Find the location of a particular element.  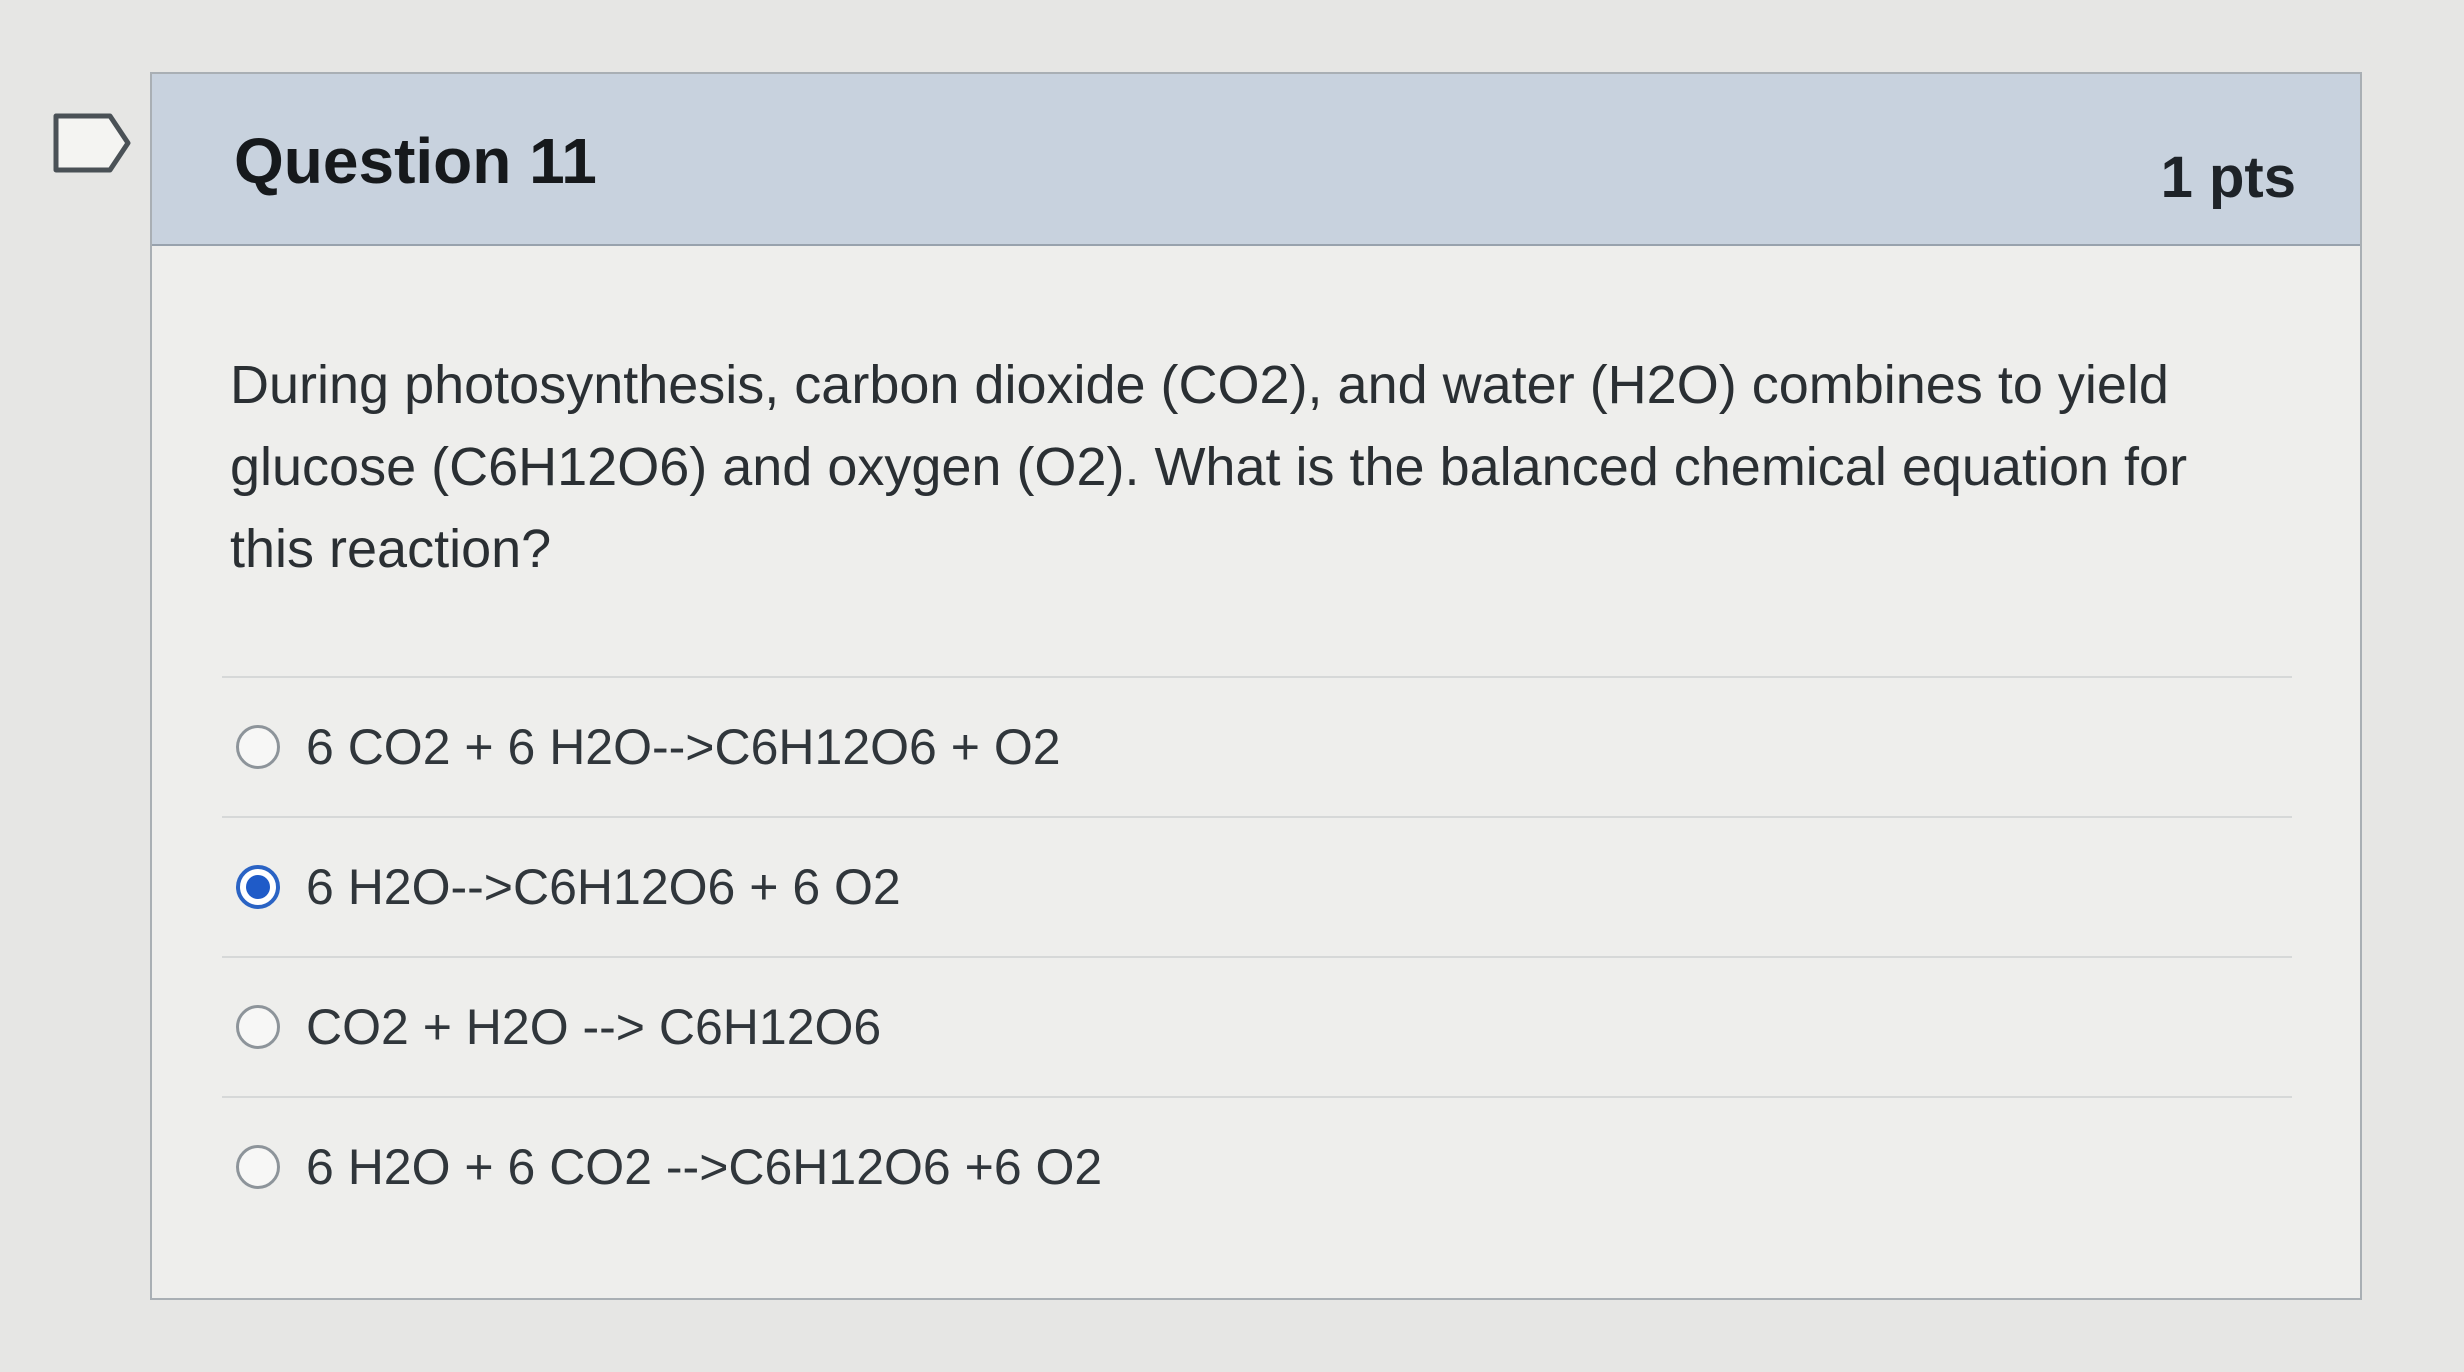

radio-button-selected is located at coordinates (258, 887).